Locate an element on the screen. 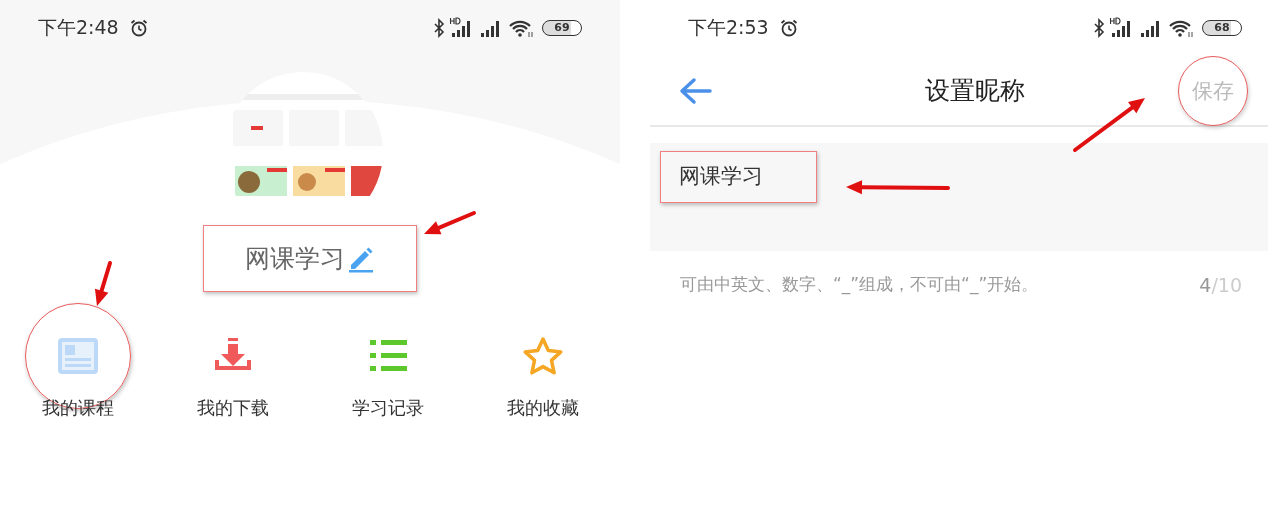  course-card-icon is located at coordinates (77, 356).